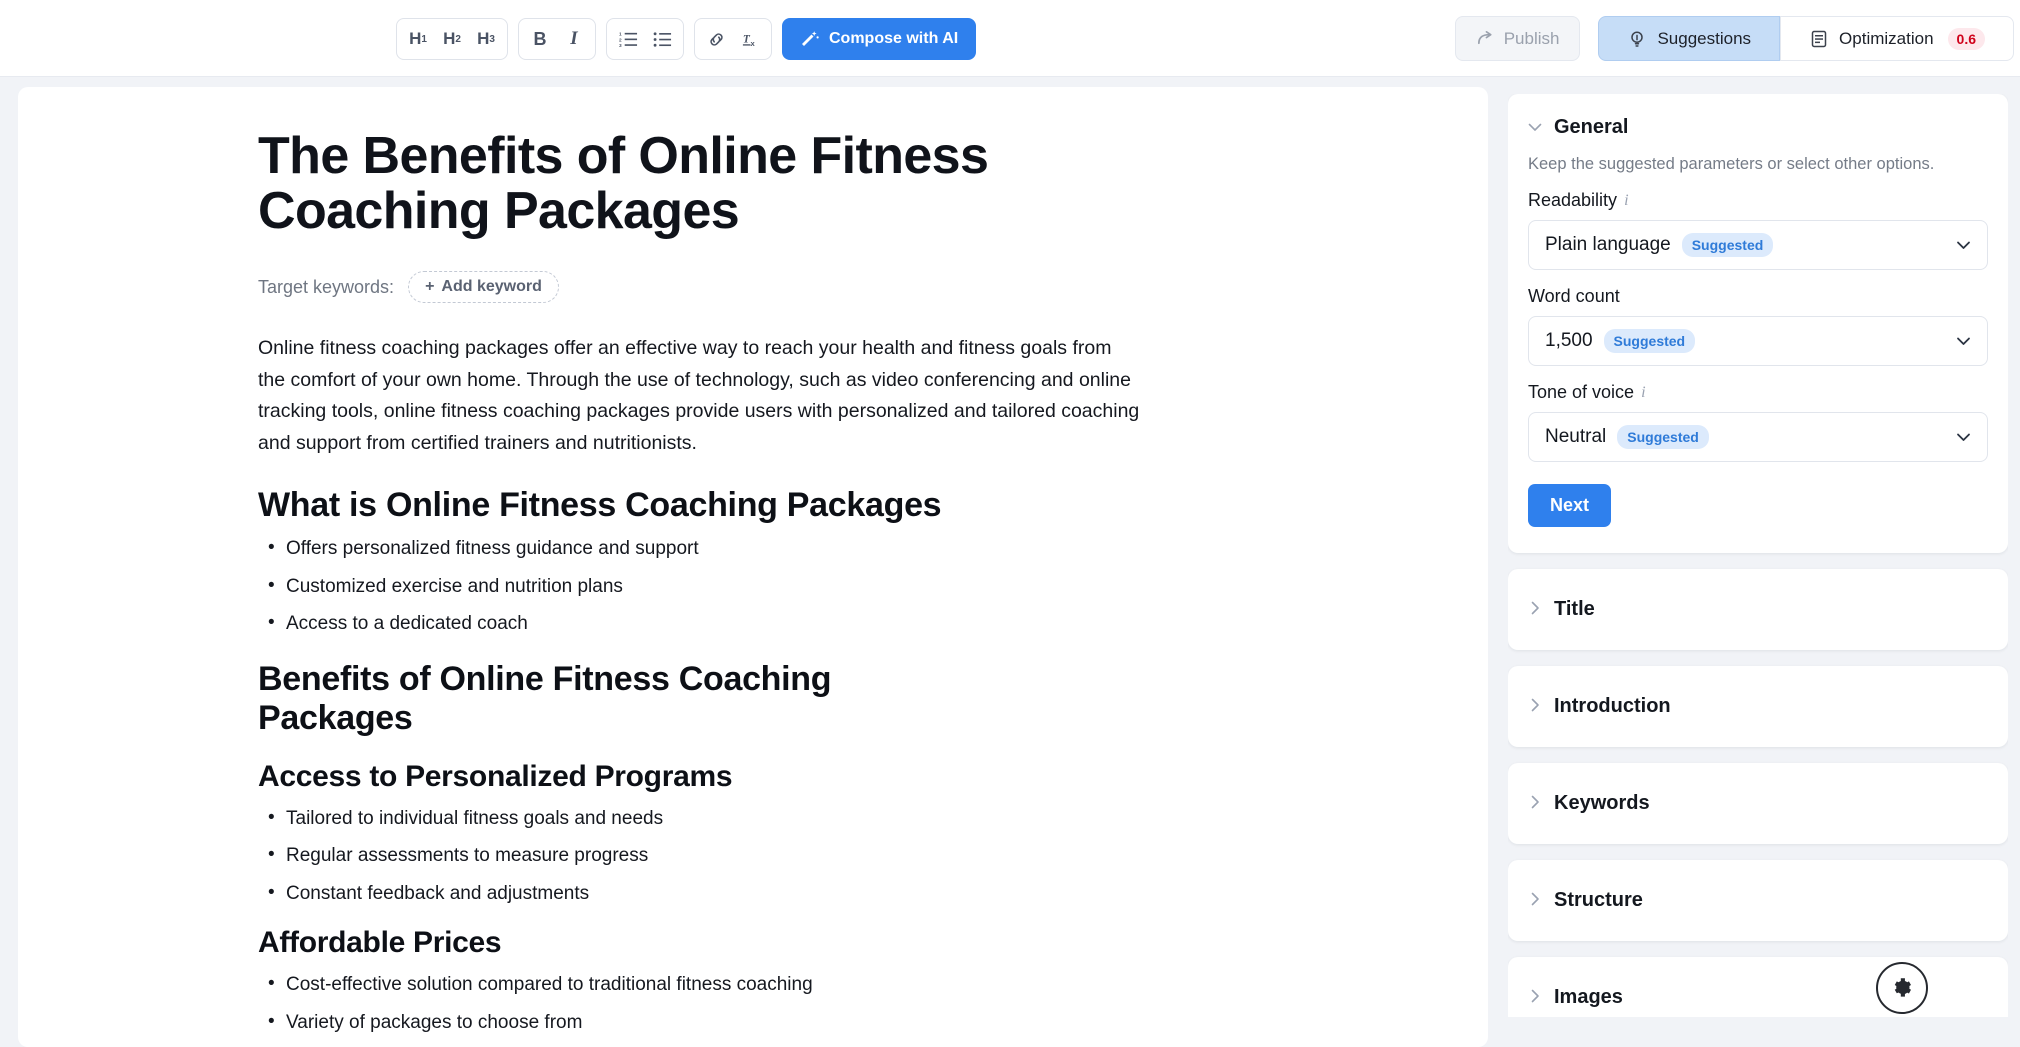  What do you see at coordinates (1886, 38) in the screenshot?
I see `tab-optimization-label: Optimization` at bounding box center [1886, 38].